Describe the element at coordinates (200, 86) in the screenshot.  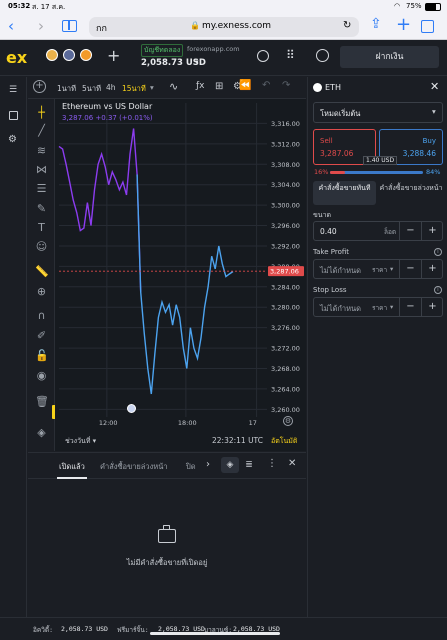
I see `indicators-icon: ƒx` at that location.